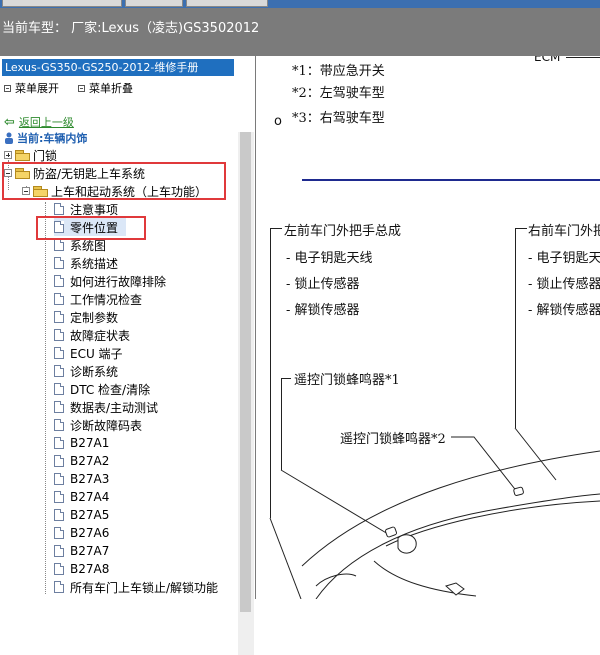 This screenshot has width=600, height=655. I want to click on expand-menu-button: 菜单展开, so click(31, 88).